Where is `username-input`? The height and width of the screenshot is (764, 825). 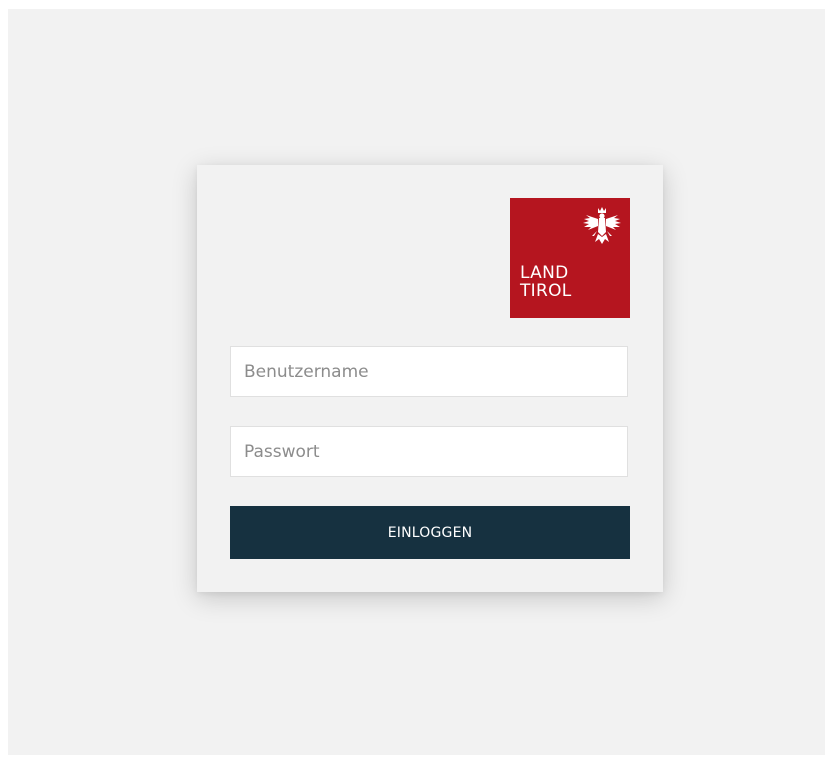 username-input is located at coordinates (429, 371).